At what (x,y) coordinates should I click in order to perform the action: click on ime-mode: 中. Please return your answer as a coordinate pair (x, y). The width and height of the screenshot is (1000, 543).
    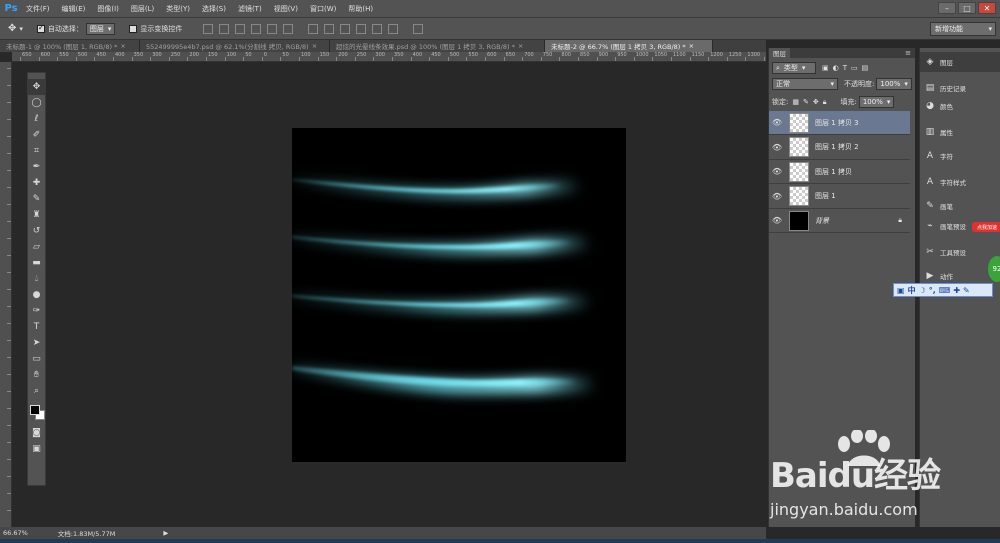
    Looking at the image, I should click on (912, 290).